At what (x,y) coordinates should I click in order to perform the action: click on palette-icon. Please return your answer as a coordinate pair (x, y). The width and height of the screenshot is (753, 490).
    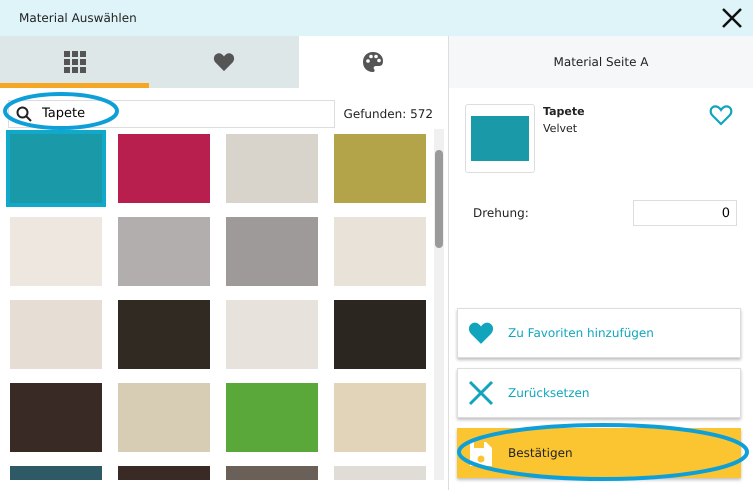
    Looking at the image, I should click on (373, 62).